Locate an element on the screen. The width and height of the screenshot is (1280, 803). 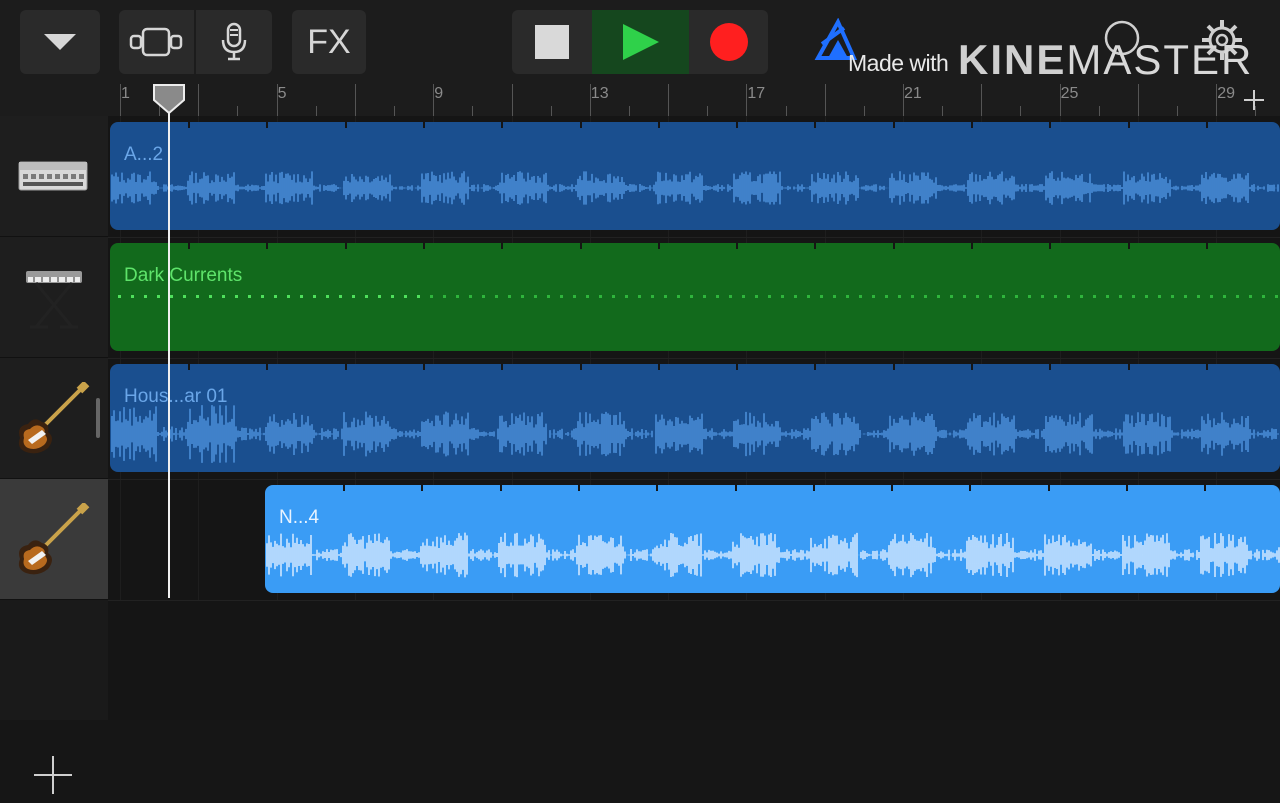
timeline-ruler: 1 5 9 13 17 21 25 29 is located at coordinates (694, 100).